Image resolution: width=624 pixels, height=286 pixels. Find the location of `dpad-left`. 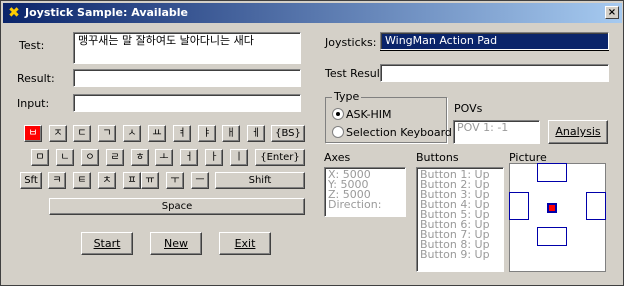

dpad-left is located at coordinates (519, 206).